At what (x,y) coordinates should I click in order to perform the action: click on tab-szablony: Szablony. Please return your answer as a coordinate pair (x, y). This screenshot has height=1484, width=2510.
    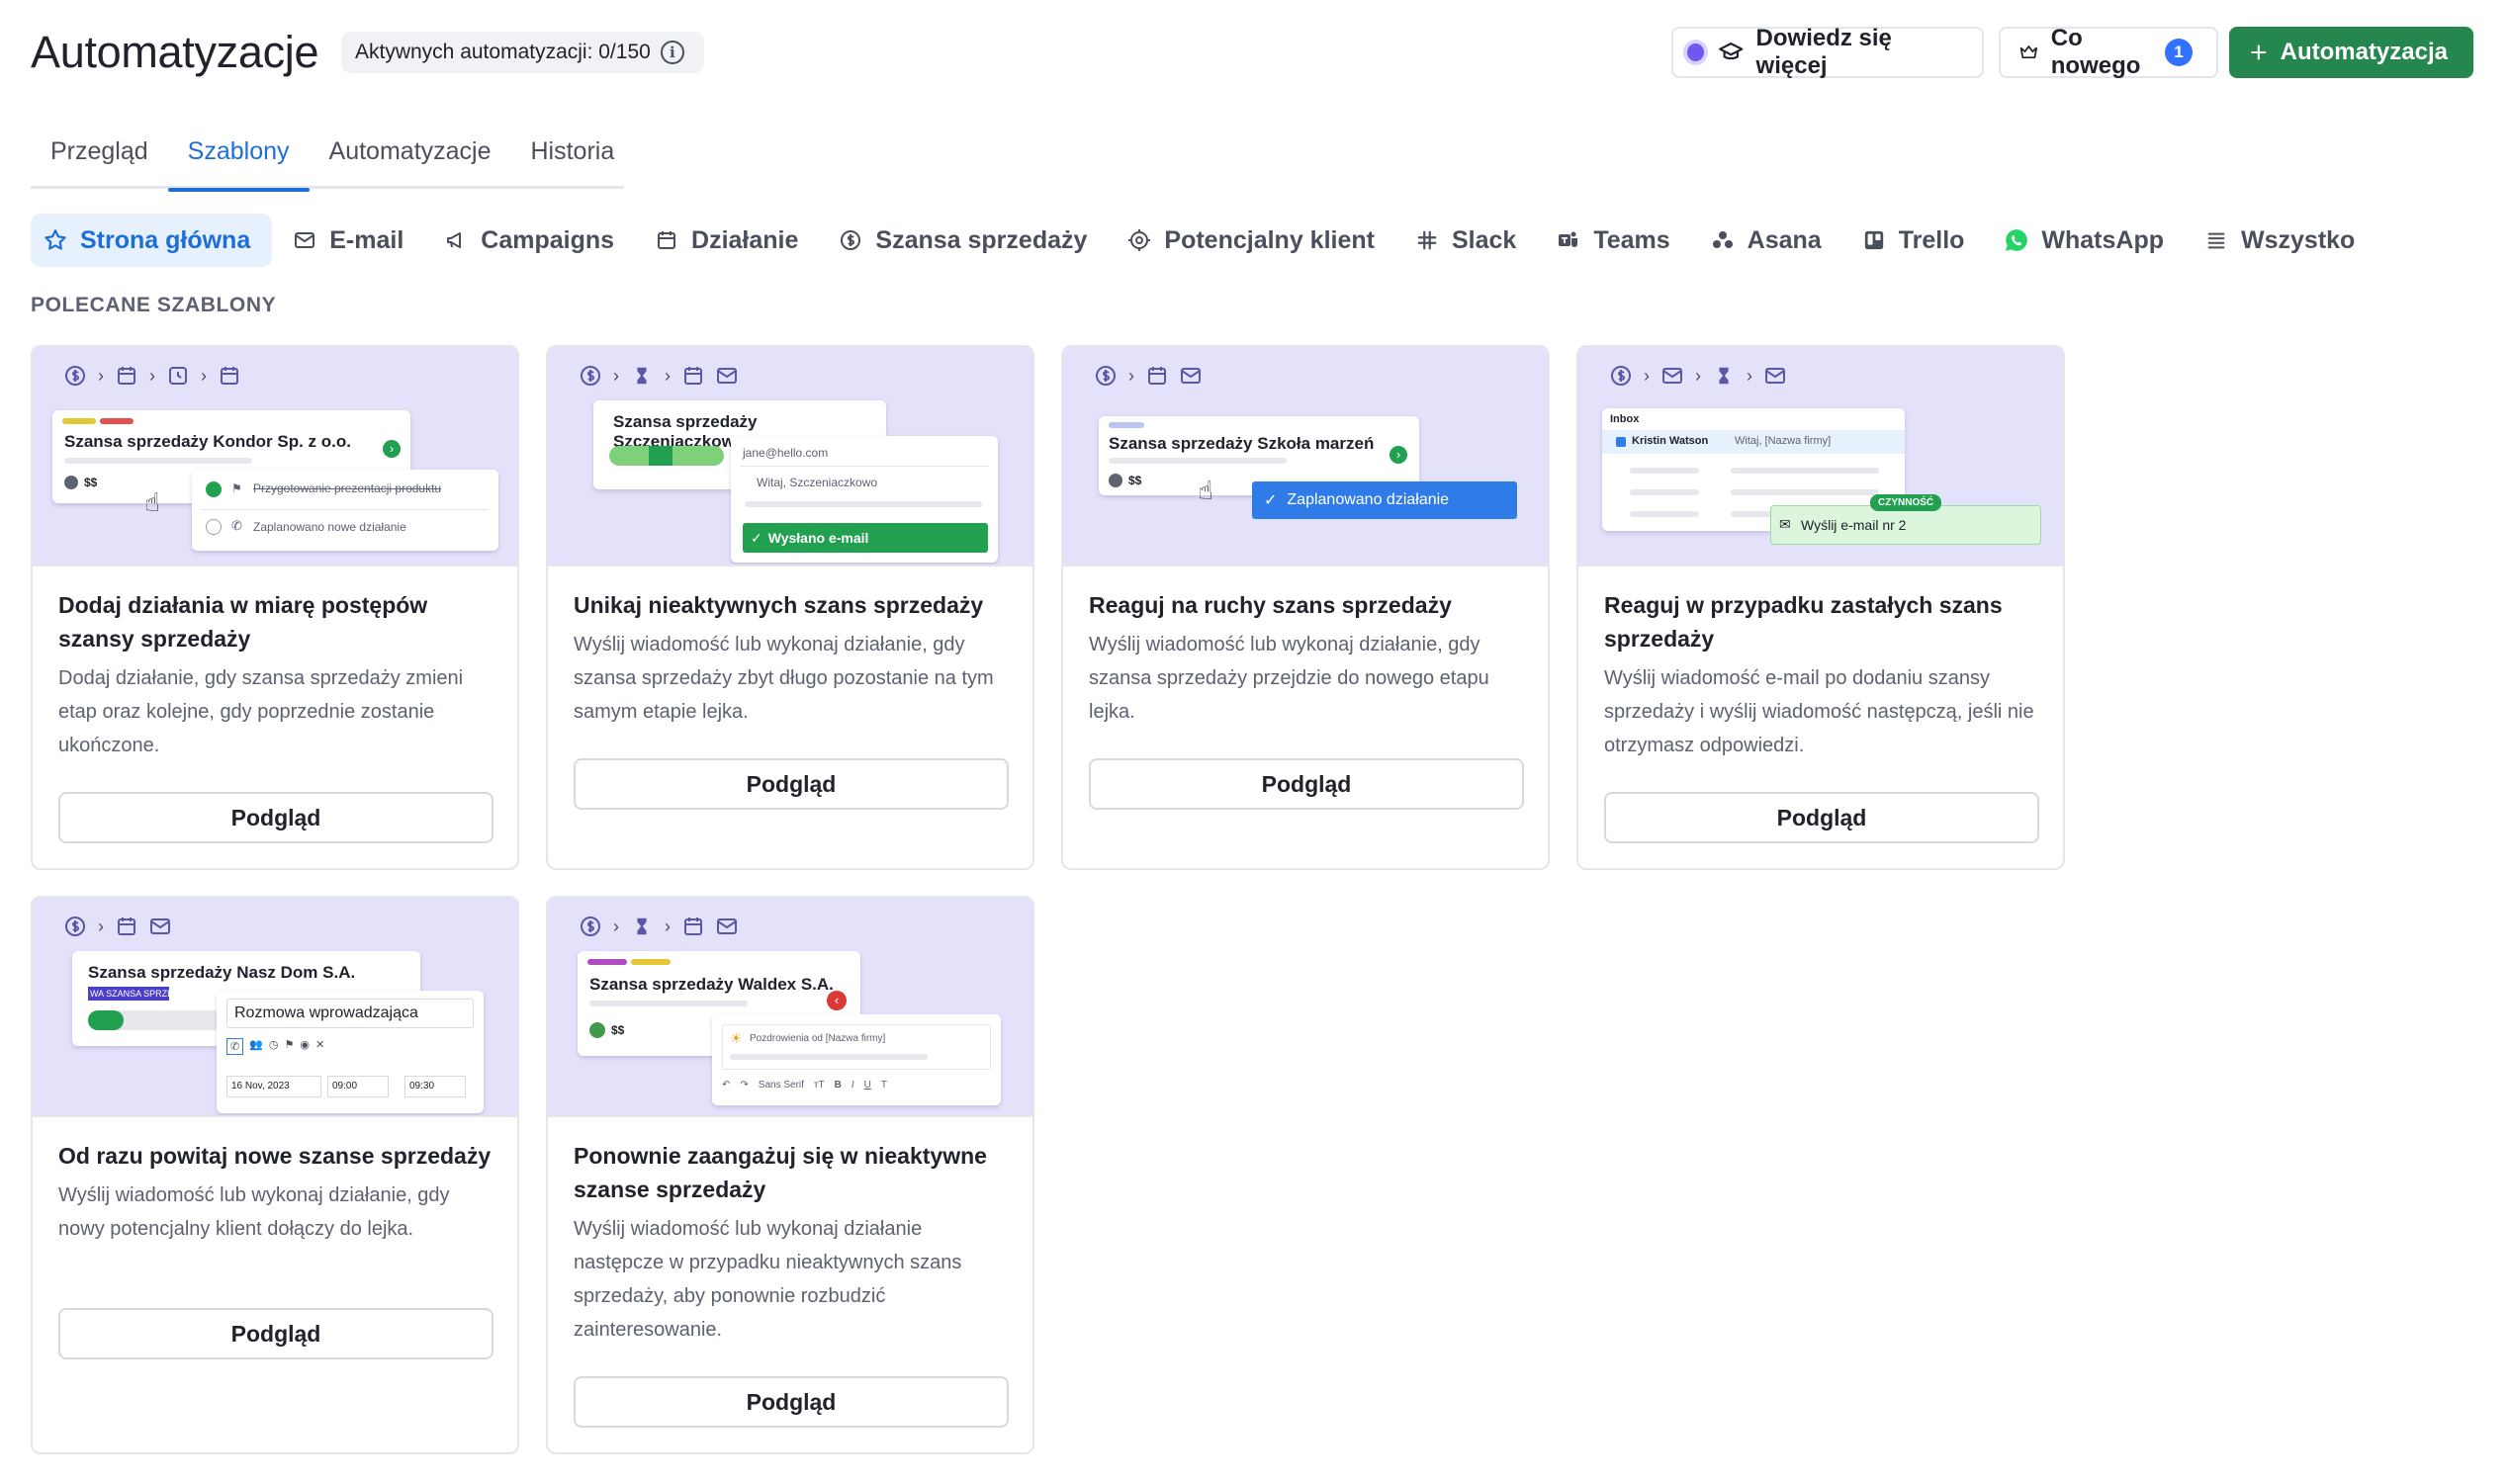
    Looking at the image, I should click on (238, 158).